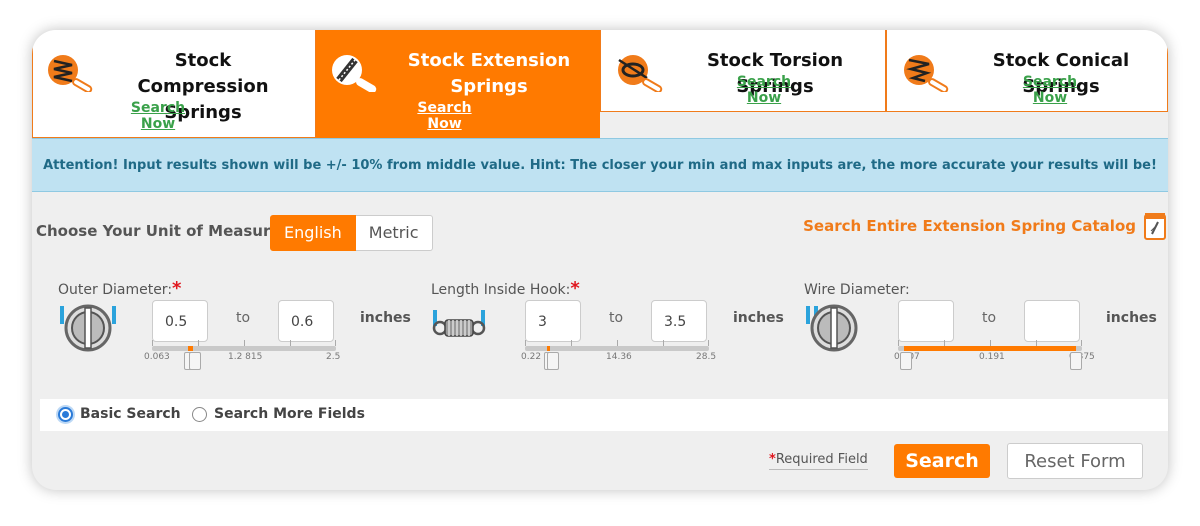 This screenshot has height=526, width=1200. Describe the element at coordinates (743, 71) in the screenshot. I see `tab-torsion-springs: Stock Torsion Springs Search Now` at that location.